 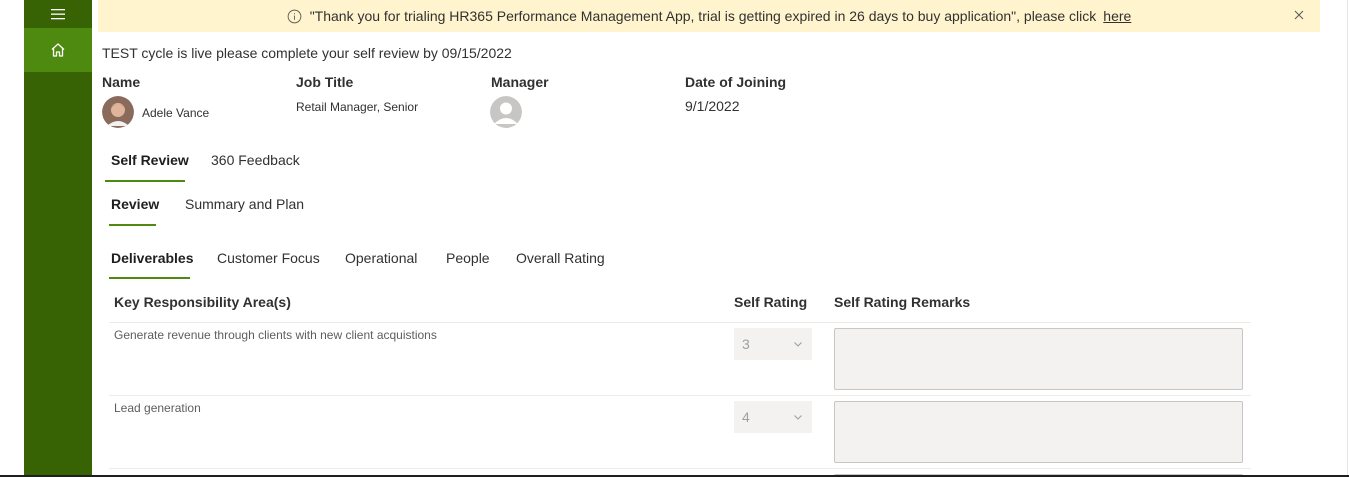 I want to click on tab-overall-rating: Overall Rating, so click(x=560, y=258).